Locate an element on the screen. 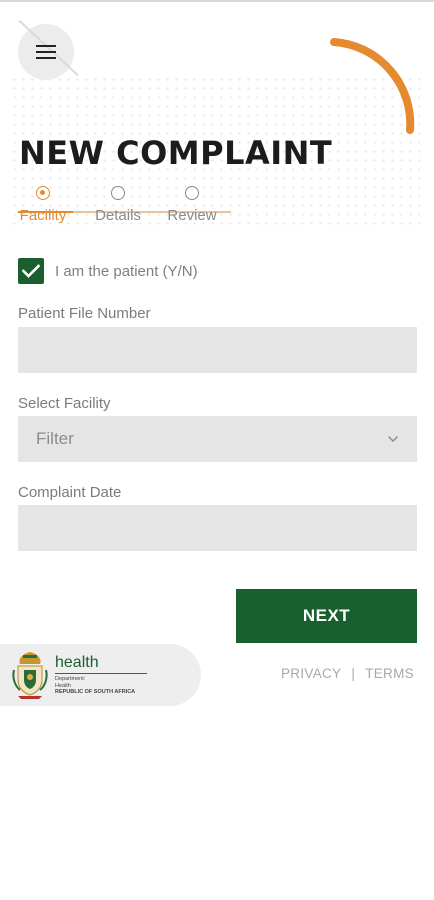 The height and width of the screenshot is (900, 434). logo-rule is located at coordinates (101, 674).